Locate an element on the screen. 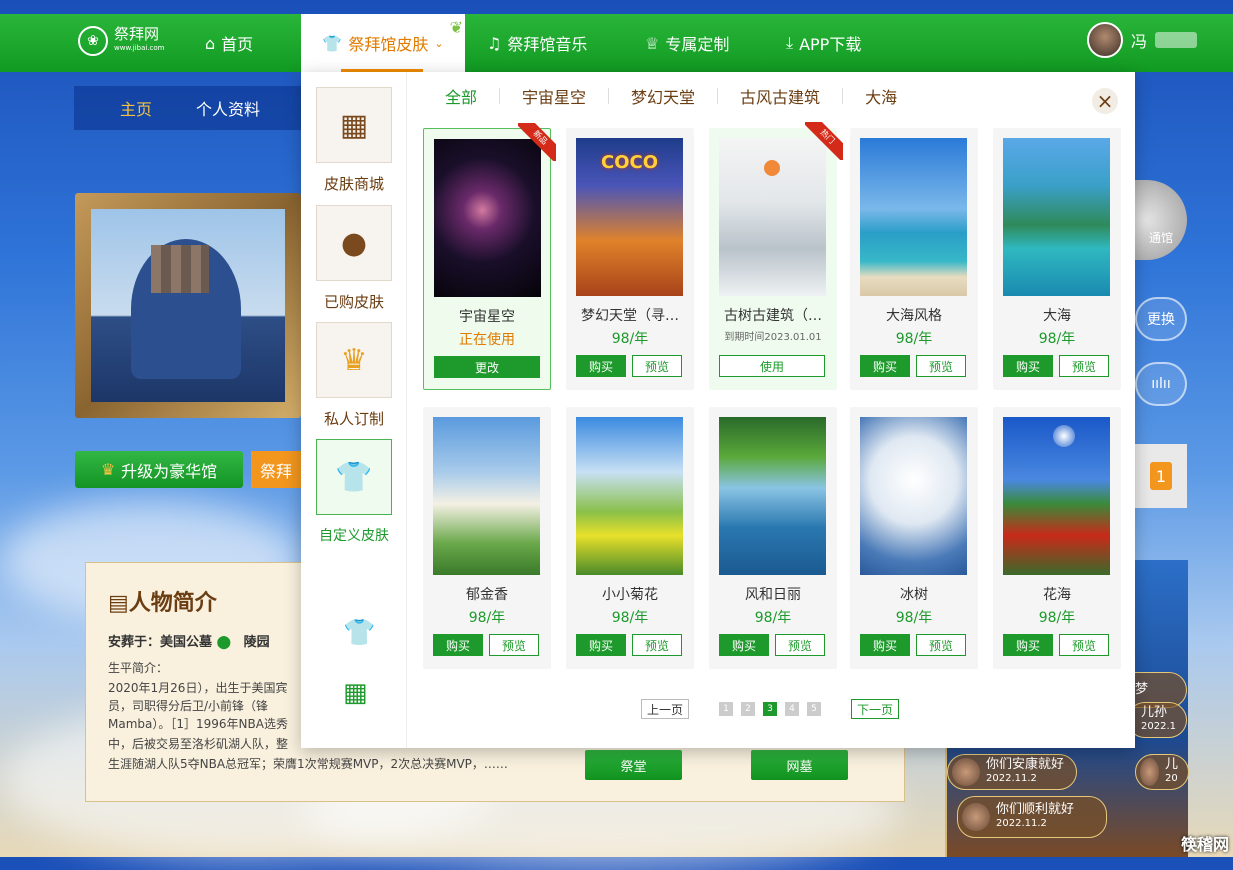  skin-card: COCO 梦幻天堂（寻… 98/年 购买 预览 is located at coordinates (630, 259).